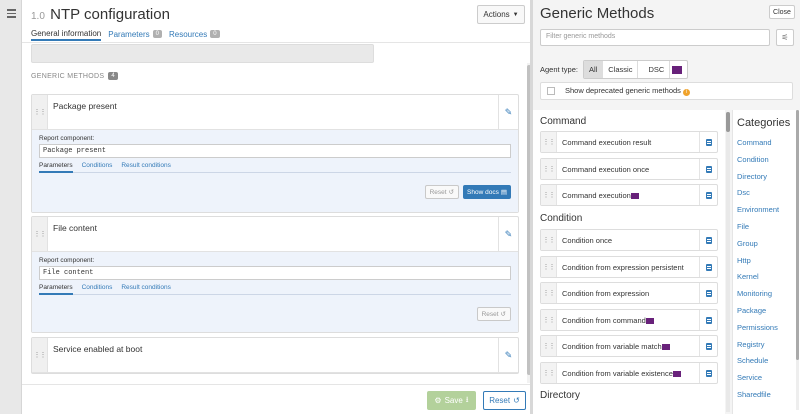  I want to click on show-docs-button: Show docs ▤, so click(487, 192).